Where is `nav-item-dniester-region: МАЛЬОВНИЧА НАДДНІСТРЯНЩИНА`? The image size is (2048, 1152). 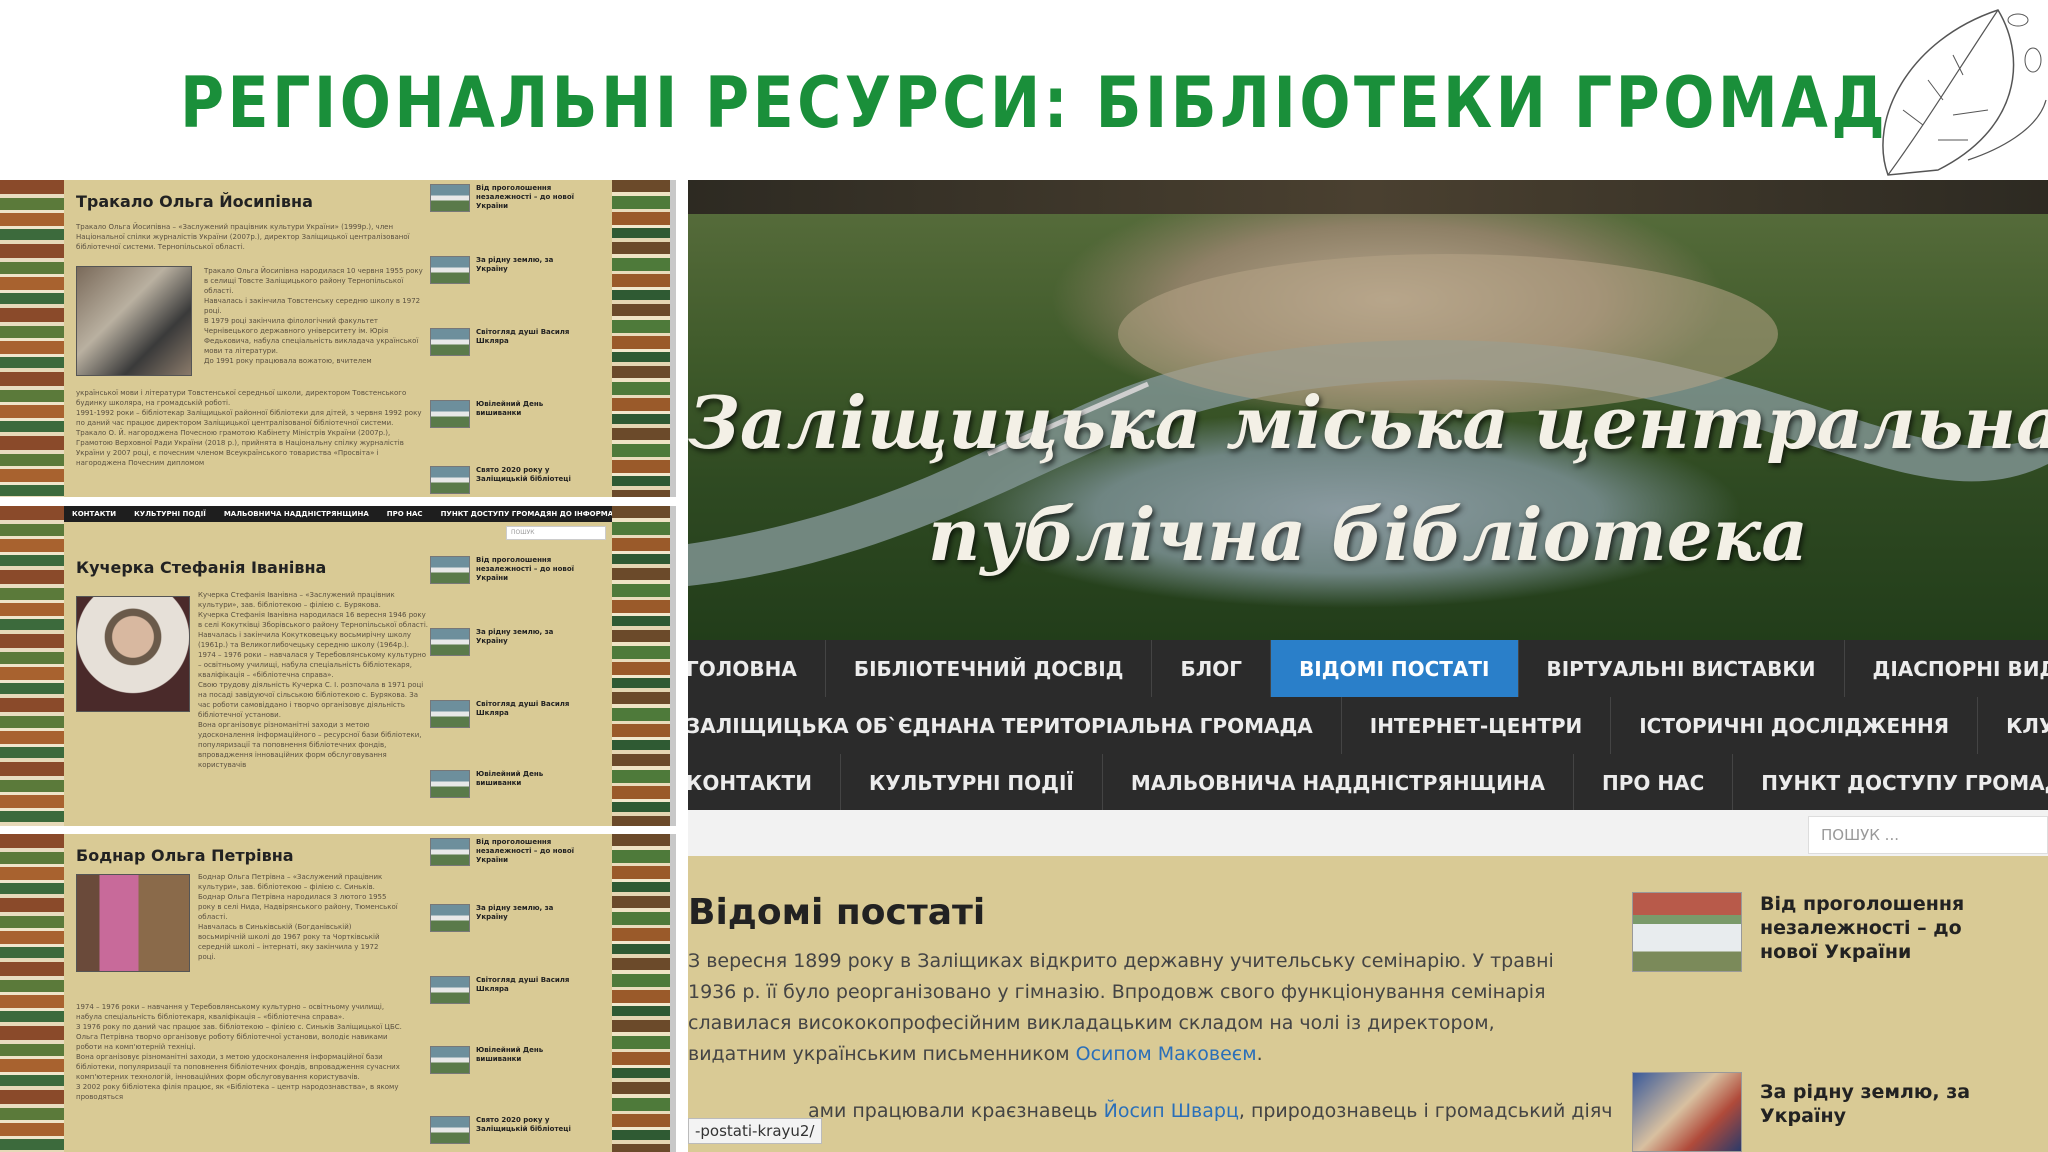
nav-item-dniester-region: МАЛЬОВНИЧА НАДДНІСТРЯНЩИНА is located at coordinates (1339, 782).